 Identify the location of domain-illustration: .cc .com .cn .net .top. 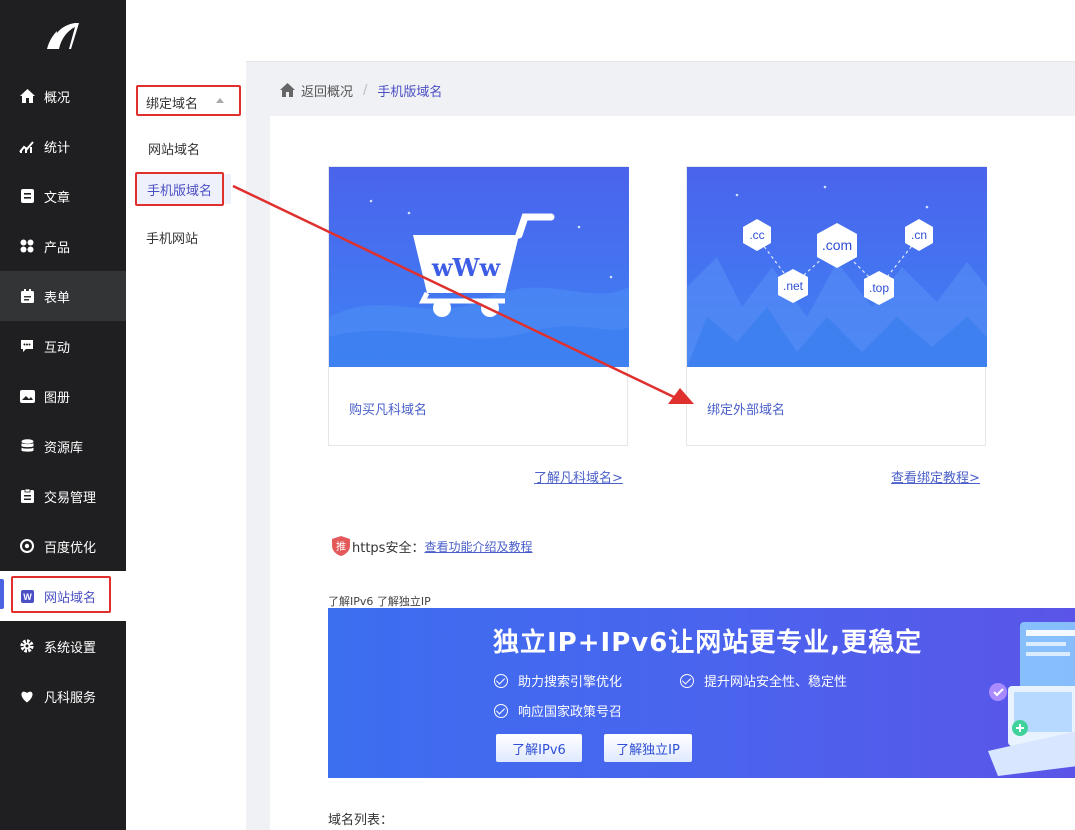
(837, 267).